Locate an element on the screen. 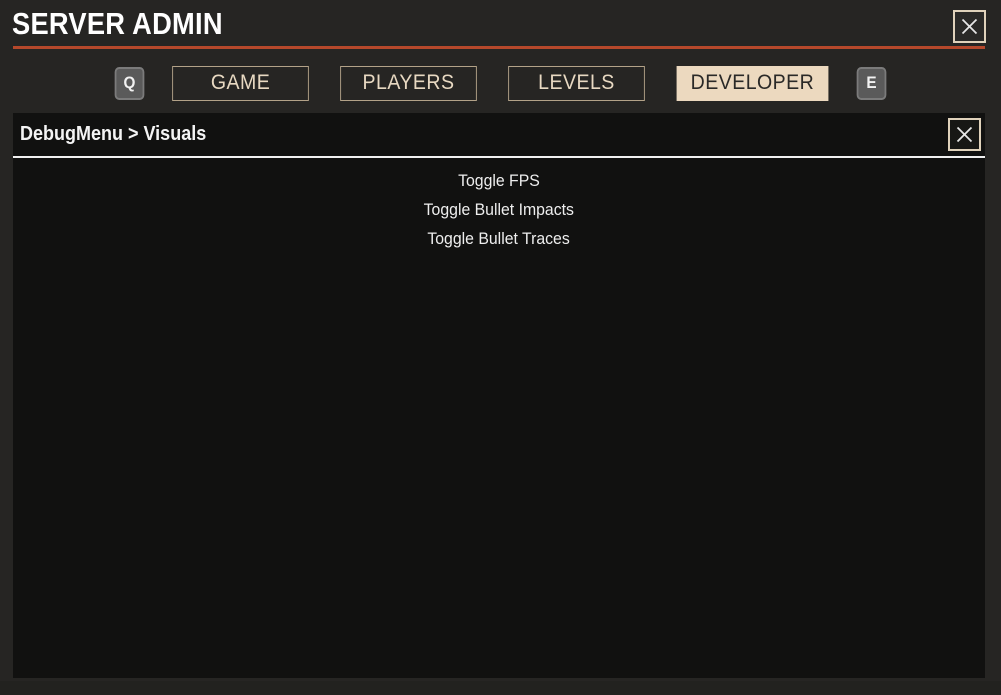  page-title: SERVER ADMIN is located at coordinates (117, 23).